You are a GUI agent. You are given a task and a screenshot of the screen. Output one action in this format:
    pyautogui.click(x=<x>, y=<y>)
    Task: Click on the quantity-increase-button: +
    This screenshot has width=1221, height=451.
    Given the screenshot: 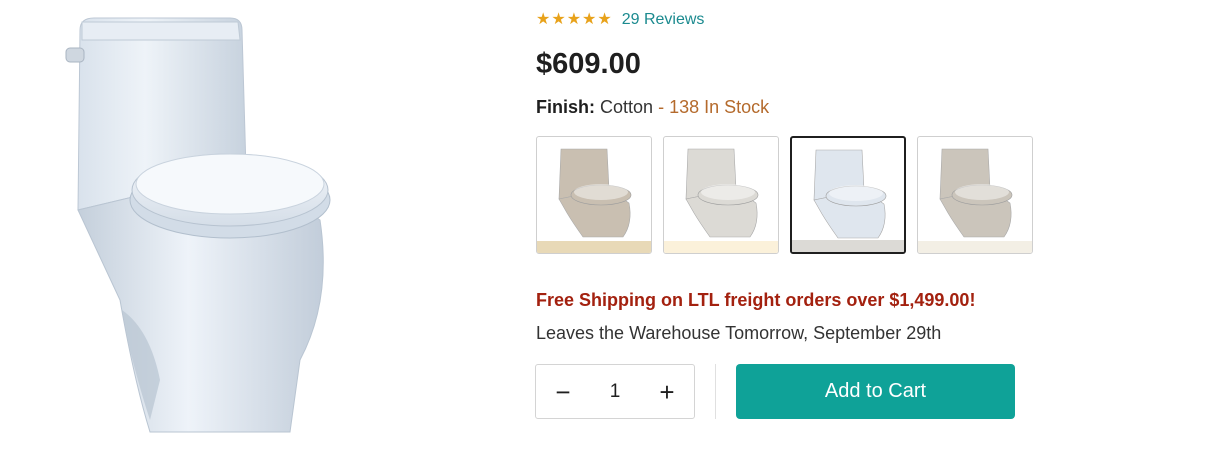 What is the action you would take?
    pyautogui.click(x=667, y=392)
    